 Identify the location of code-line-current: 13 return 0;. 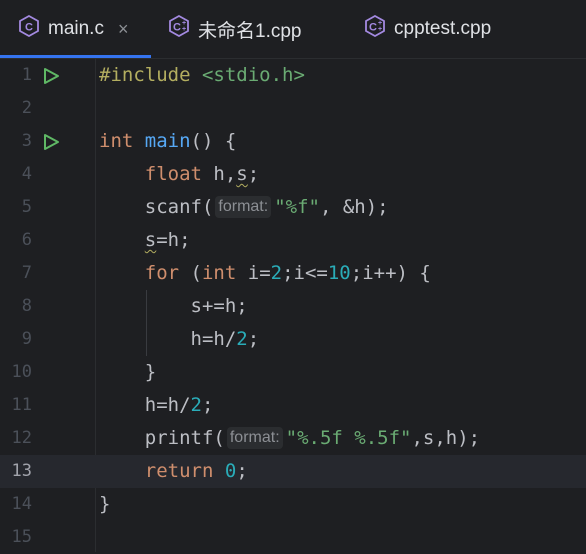
(293, 471).